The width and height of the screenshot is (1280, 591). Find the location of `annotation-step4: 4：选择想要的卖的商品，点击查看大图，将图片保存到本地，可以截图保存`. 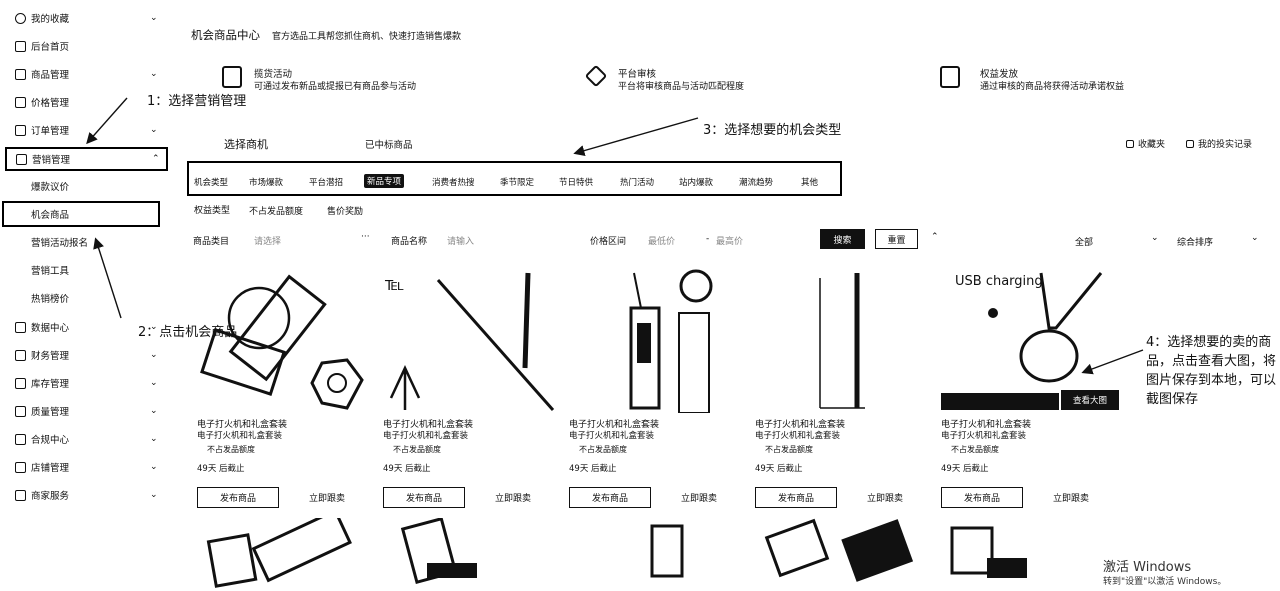

annotation-step4: 4：选择想要的卖的商品，点击查看大图，将图片保存到本地，可以截图保存 is located at coordinates (1211, 371).